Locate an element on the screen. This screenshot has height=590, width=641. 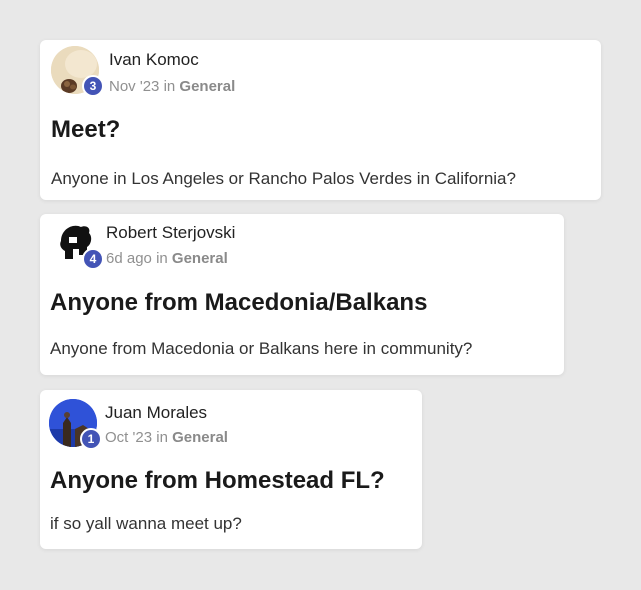
level-badge: 4 is located at coordinates (93, 259).